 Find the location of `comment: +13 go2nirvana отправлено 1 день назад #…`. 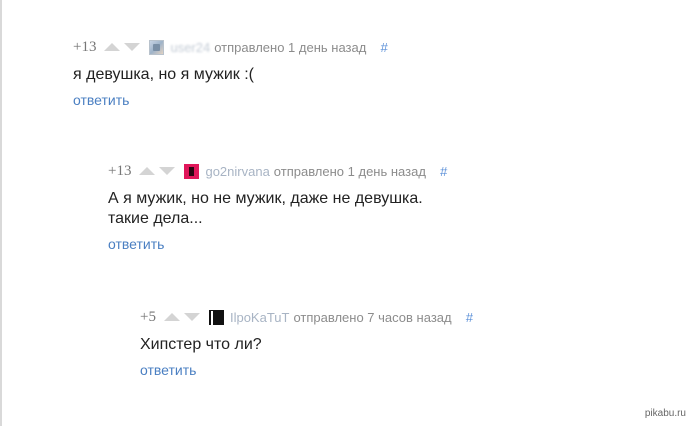

comment: +13 go2nirvana отправлено 1 день назад #… is located at coordinates (277, 208).